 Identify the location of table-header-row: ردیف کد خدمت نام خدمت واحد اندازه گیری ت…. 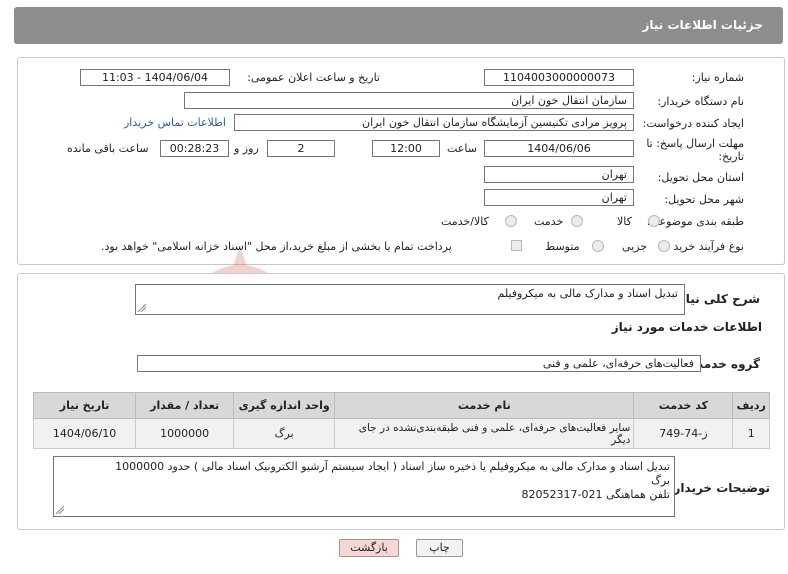
(401, 405).